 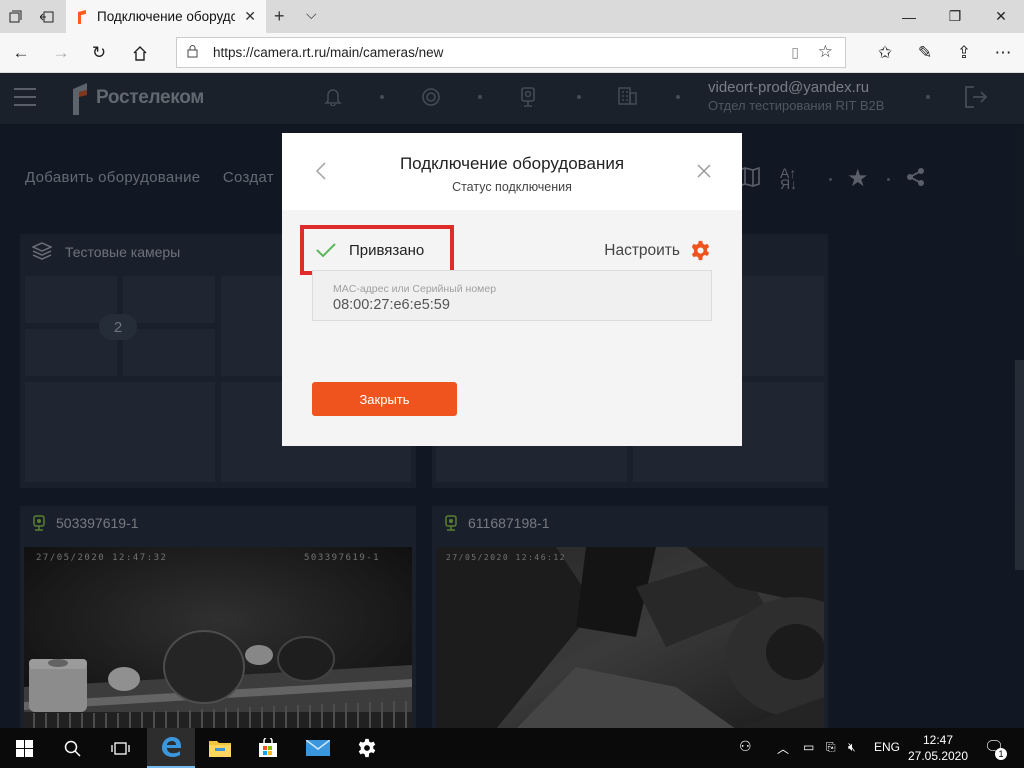 I want to click on settings-gear-icon, so click(x=367, y=748).